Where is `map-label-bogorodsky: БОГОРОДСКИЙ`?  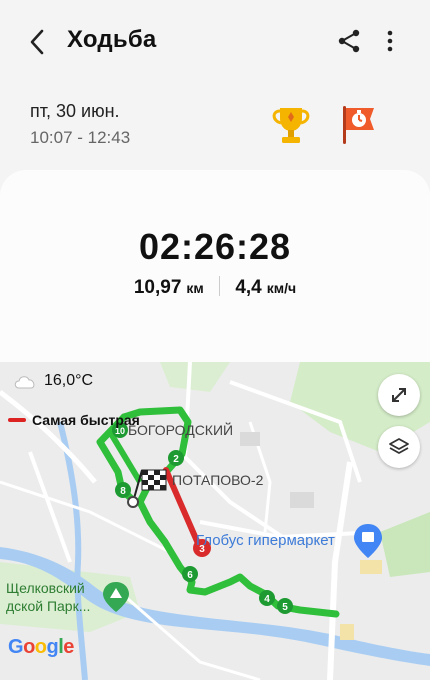
map-label-bogorodsky: БОГОРОДСКИЙ is located at coordinates (181, 430).